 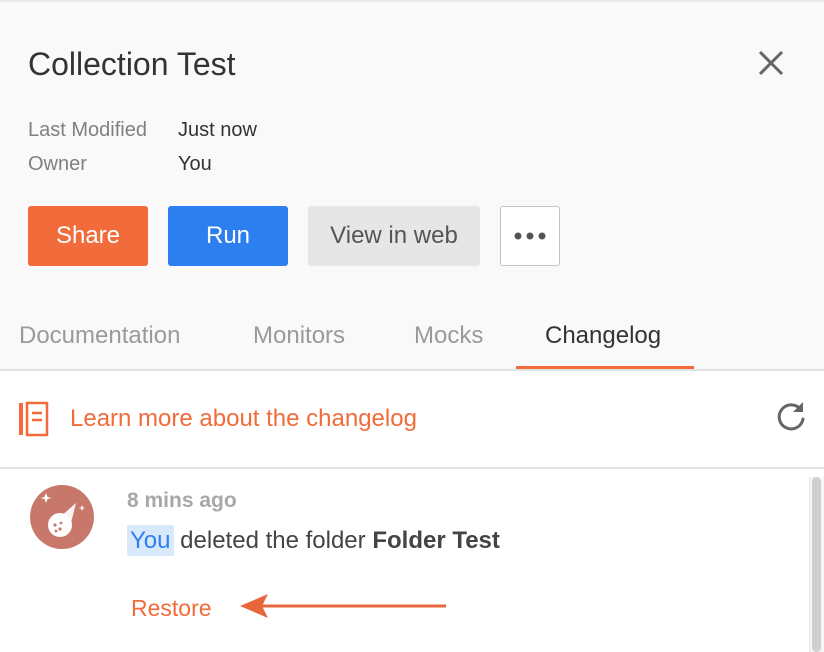 I want to click on more-actions-button, so click(x=530, y=236).